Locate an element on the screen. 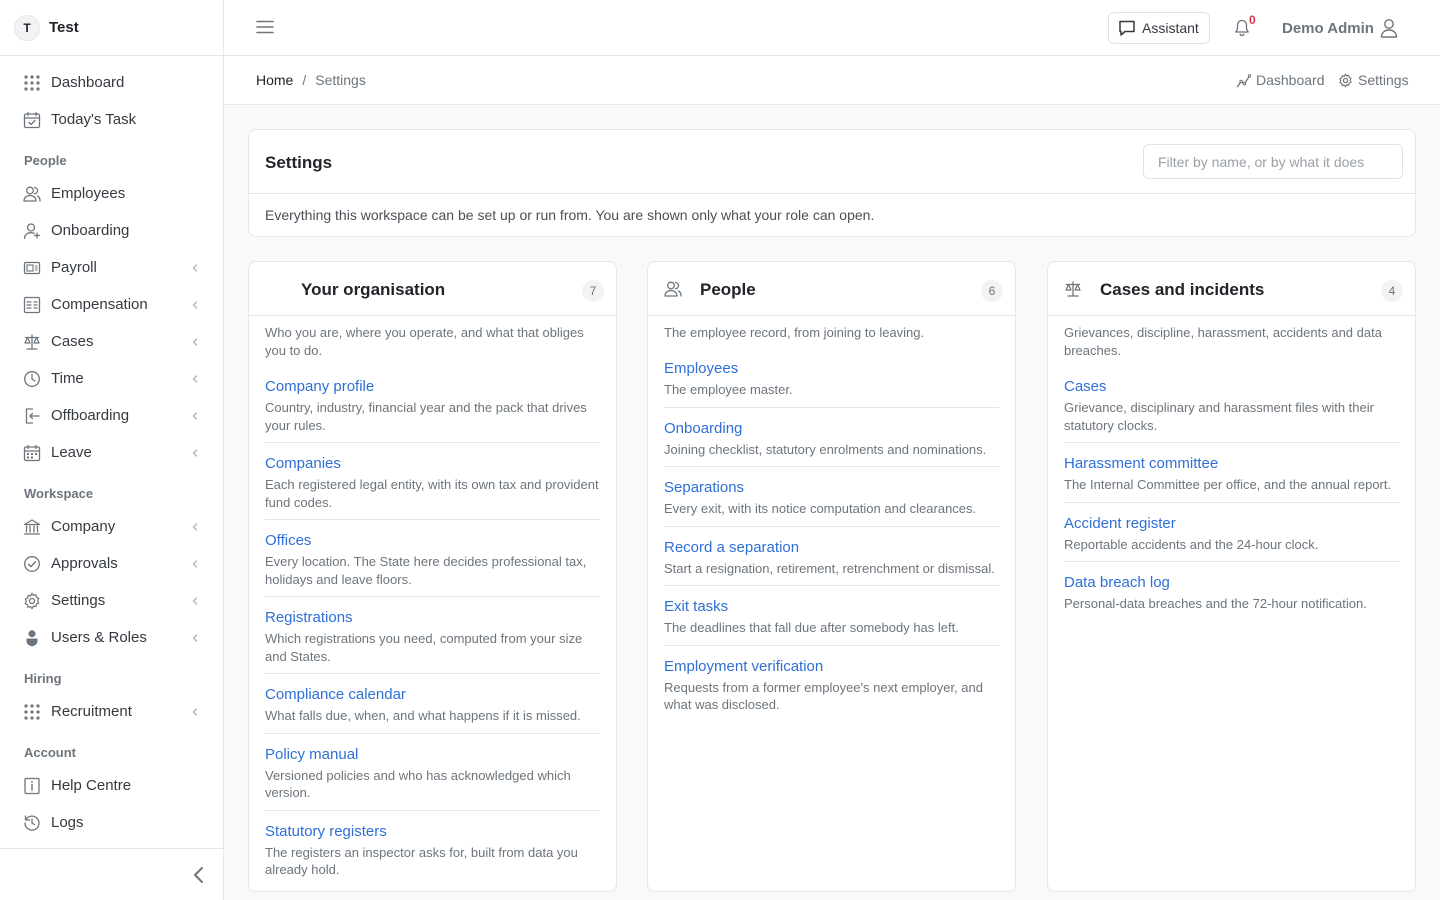 The width and height of the screenshot is (1440, 900). section-title: People is located at coordinates (728, 289).